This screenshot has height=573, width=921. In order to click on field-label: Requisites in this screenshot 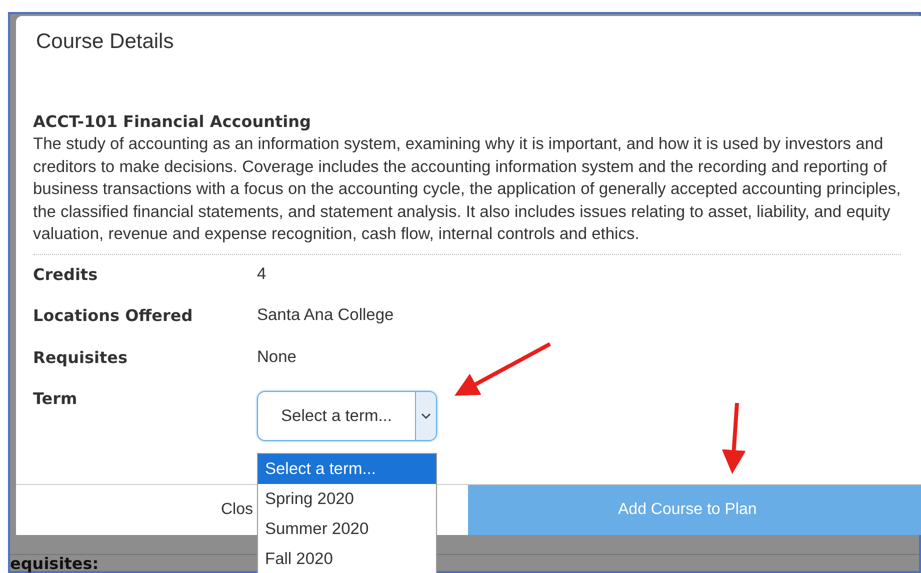, I will do `click(81, 357)`.